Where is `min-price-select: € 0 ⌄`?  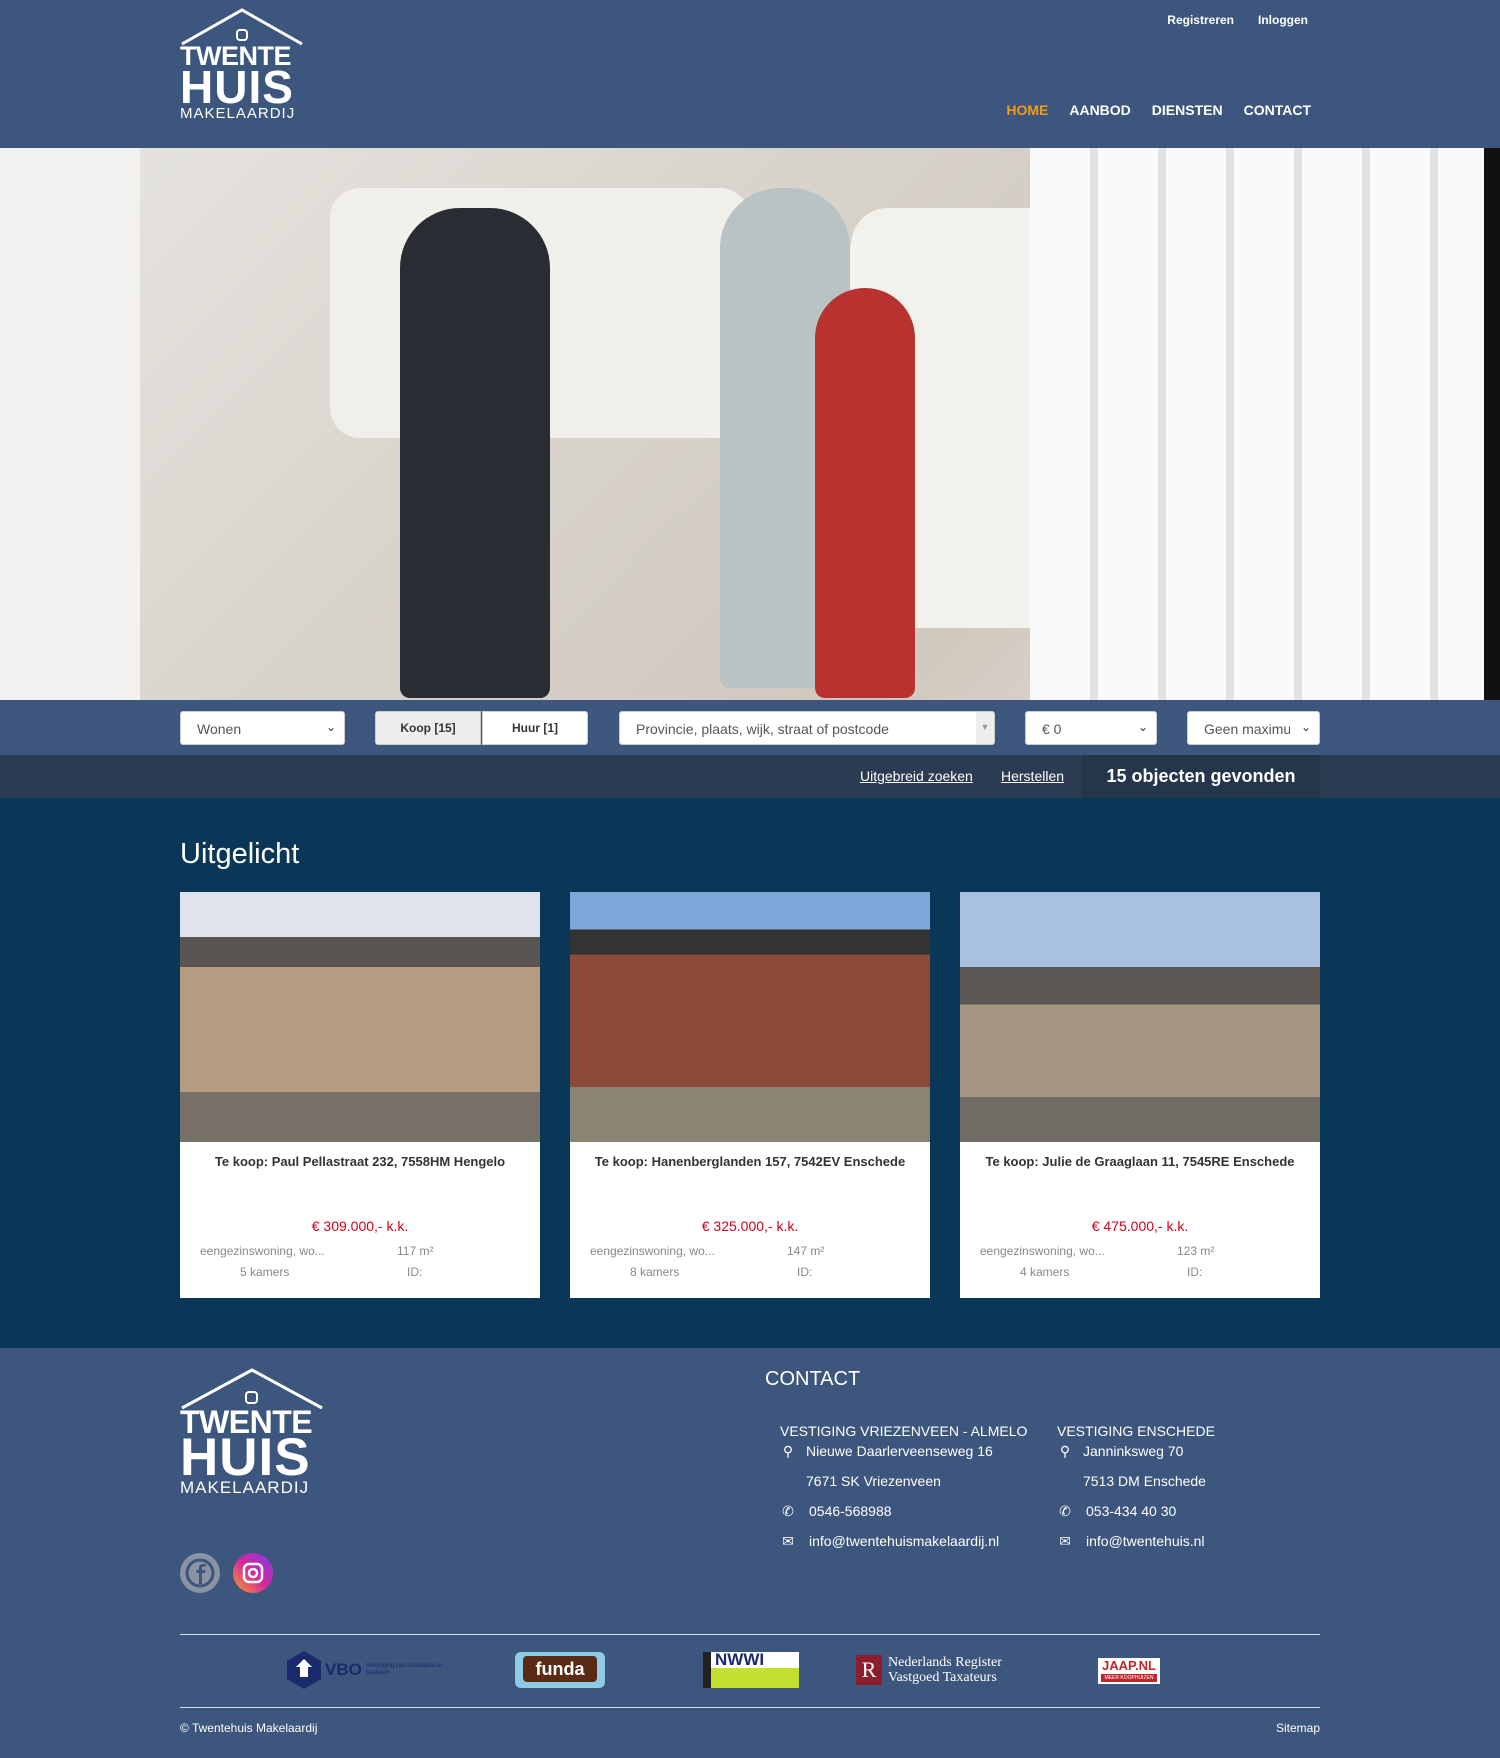 min-price-select: € 0 ⌄ is located at coordinates (1091, 728).